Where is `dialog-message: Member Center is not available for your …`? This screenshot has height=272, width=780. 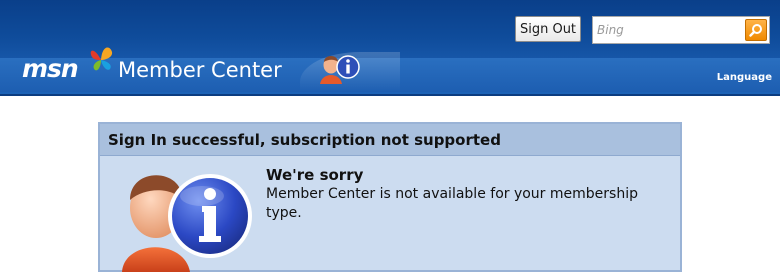 dialog-message: Member Center is not available for your … is located at coordinates (452, 203).